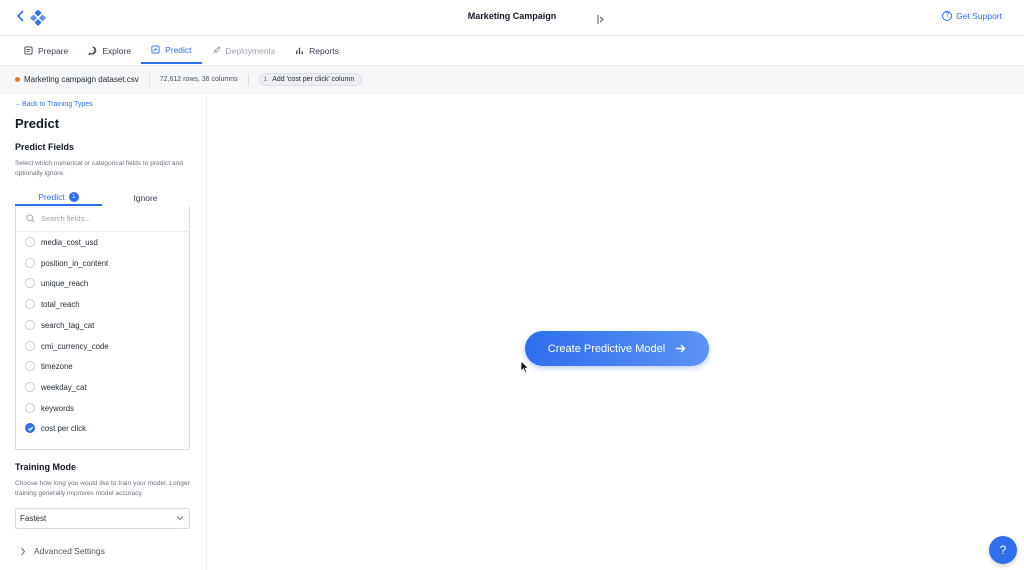 The image size is (1024, 570). I want to click on tab-predict-label: Predict, so click(178, 49).